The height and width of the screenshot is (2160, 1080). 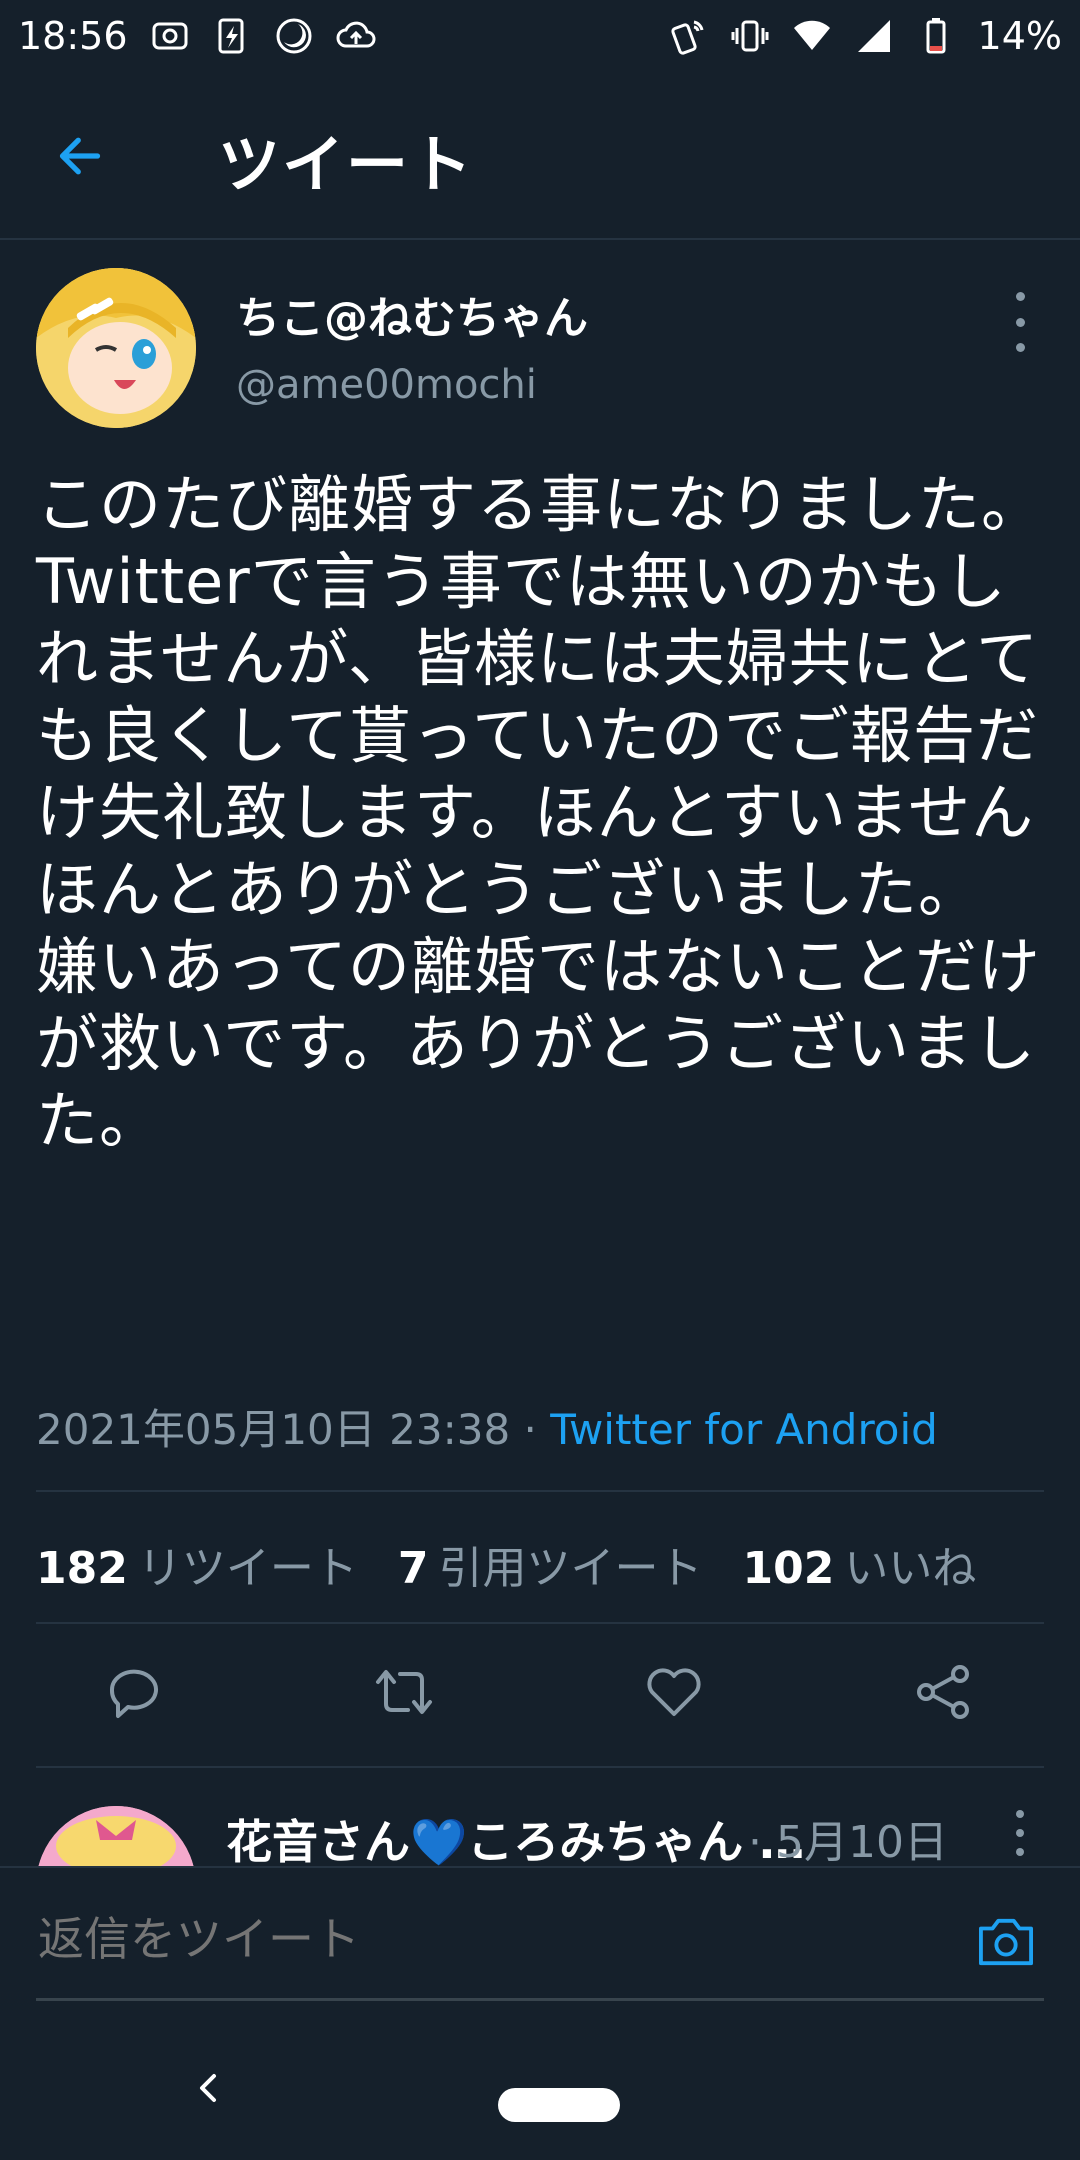 What do you see at coordinates (73, 36) in the screenshot?
I see `clock: 18:56` at bounding box center [73, 36].